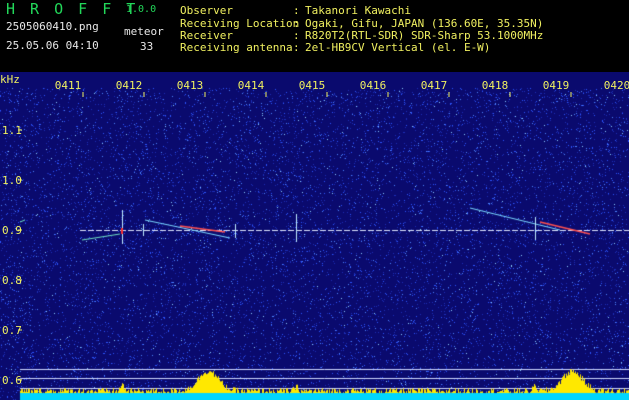 This screenshot has width=629, height=400. I want to click on info-value-observer: Takanori Kawachi, so click(358, 10).